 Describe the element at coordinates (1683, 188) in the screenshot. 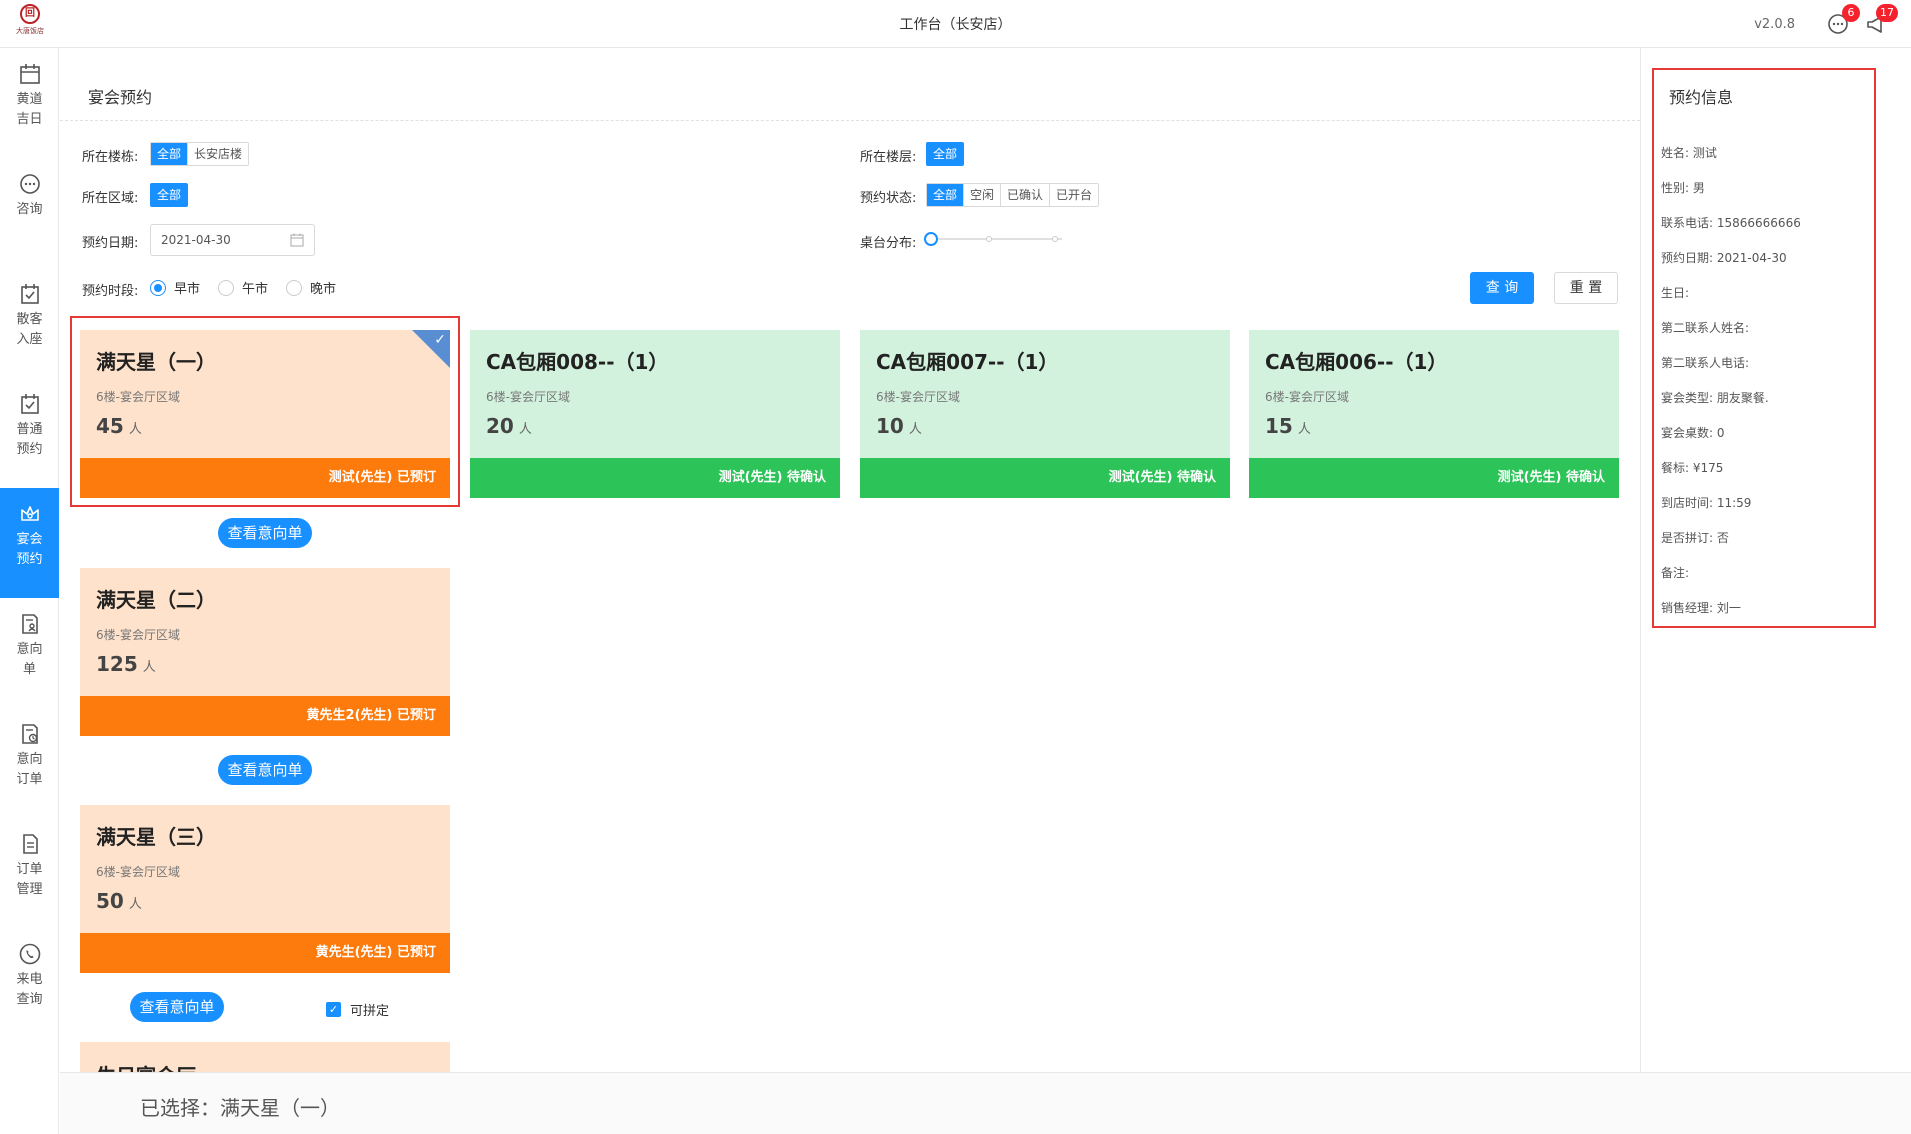

I see `info-gender: 性别: 男` at that location.